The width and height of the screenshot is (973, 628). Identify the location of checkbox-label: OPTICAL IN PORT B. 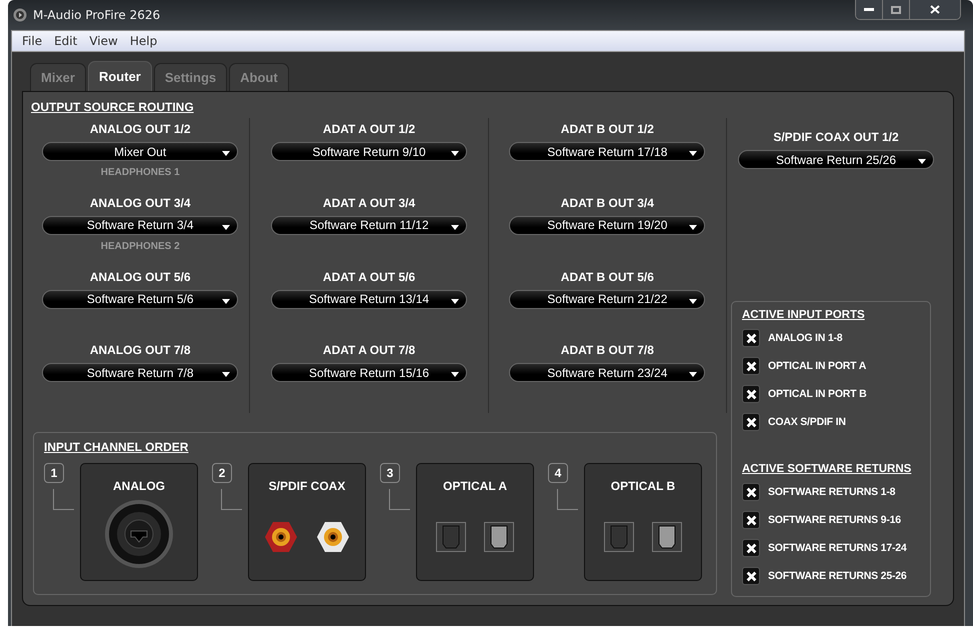
(817, 394).